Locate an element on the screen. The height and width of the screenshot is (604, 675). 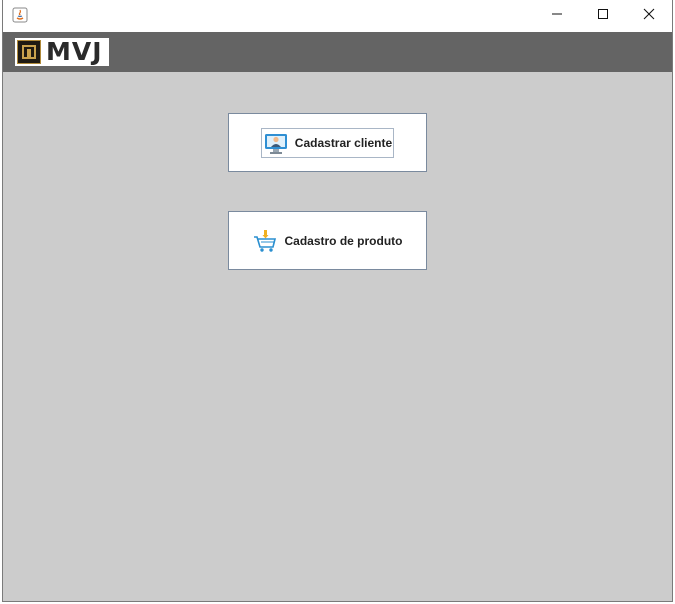
cadastro-produto-button: Cadastro de produto is located at coordinates (327, 240).